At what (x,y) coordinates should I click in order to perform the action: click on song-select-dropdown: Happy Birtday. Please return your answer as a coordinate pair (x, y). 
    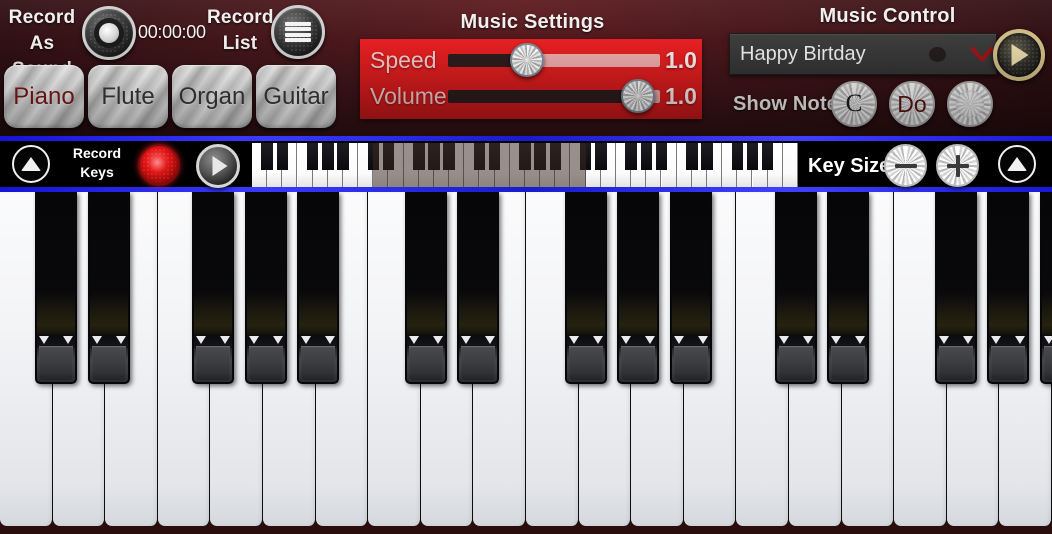
    Looking at the image, I should click on (863, 54).